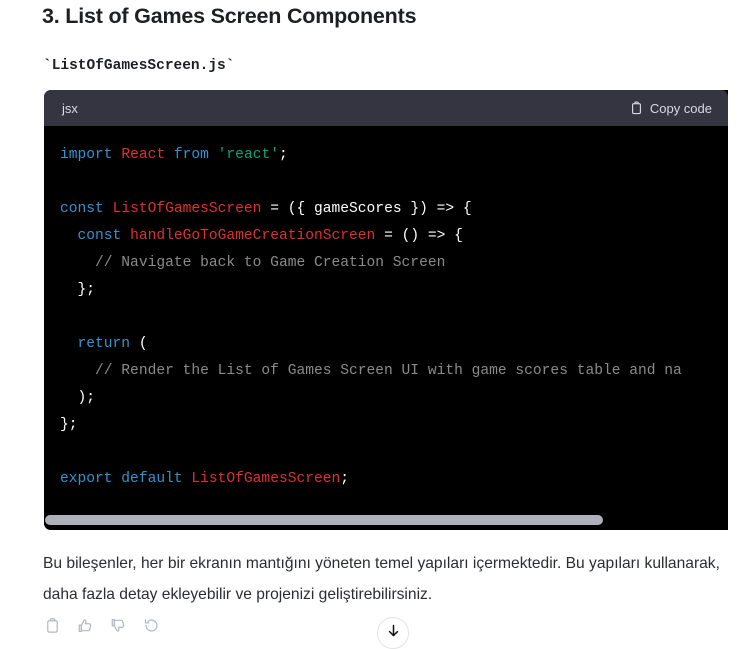  I want to click on regenerate-icon, so click(151, 625).